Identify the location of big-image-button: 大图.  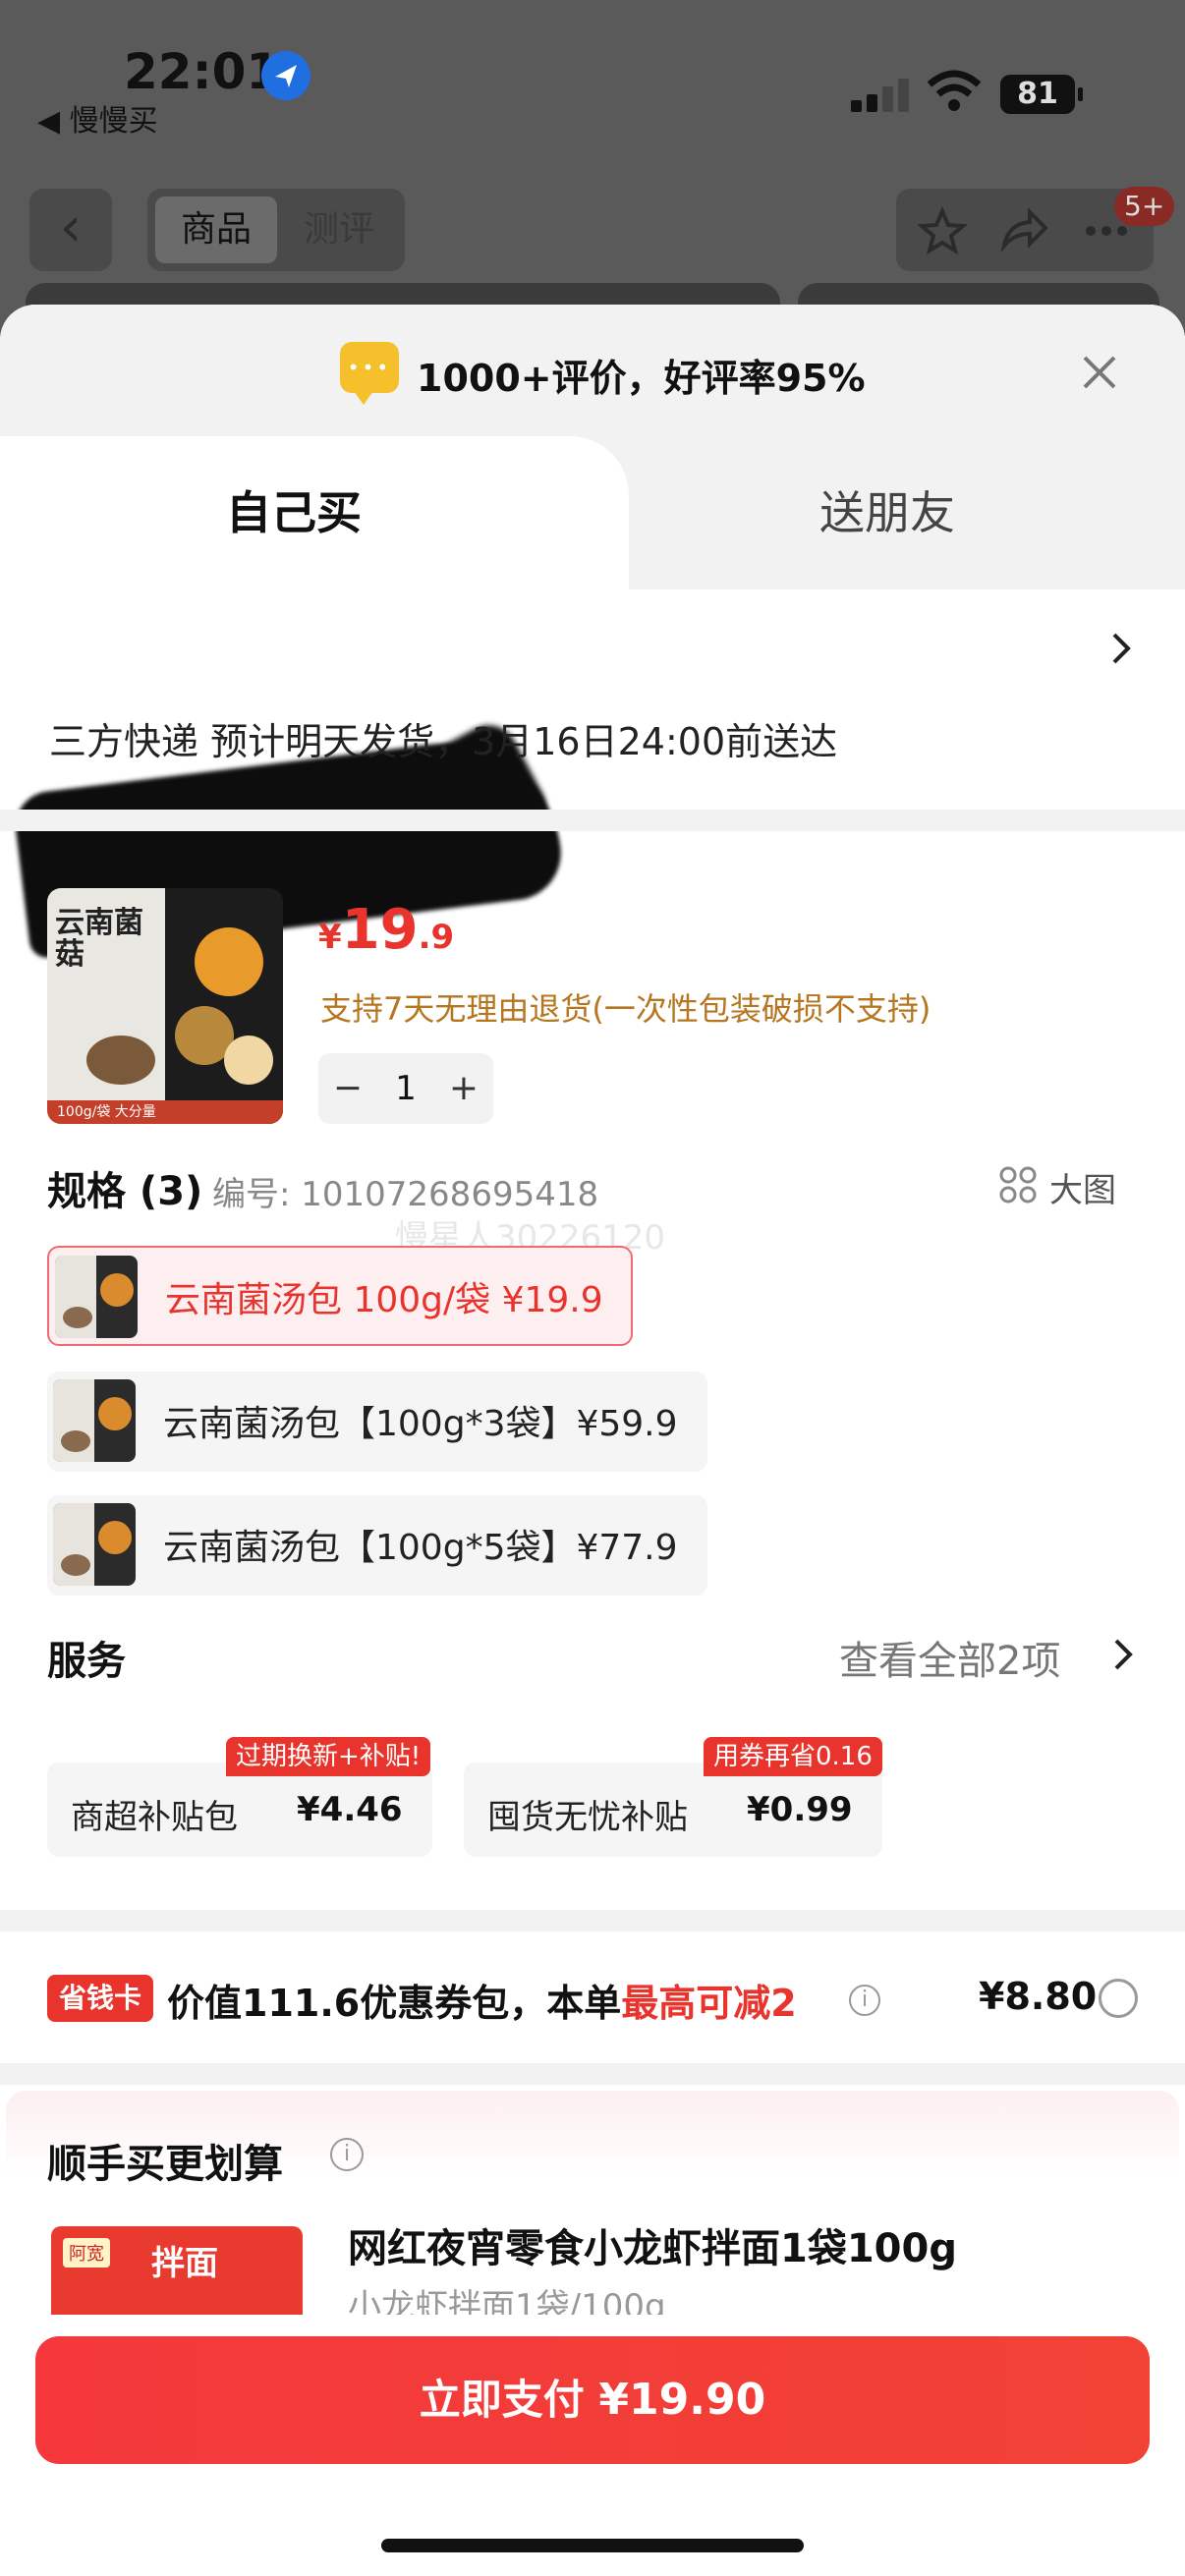
(1083, 1187).